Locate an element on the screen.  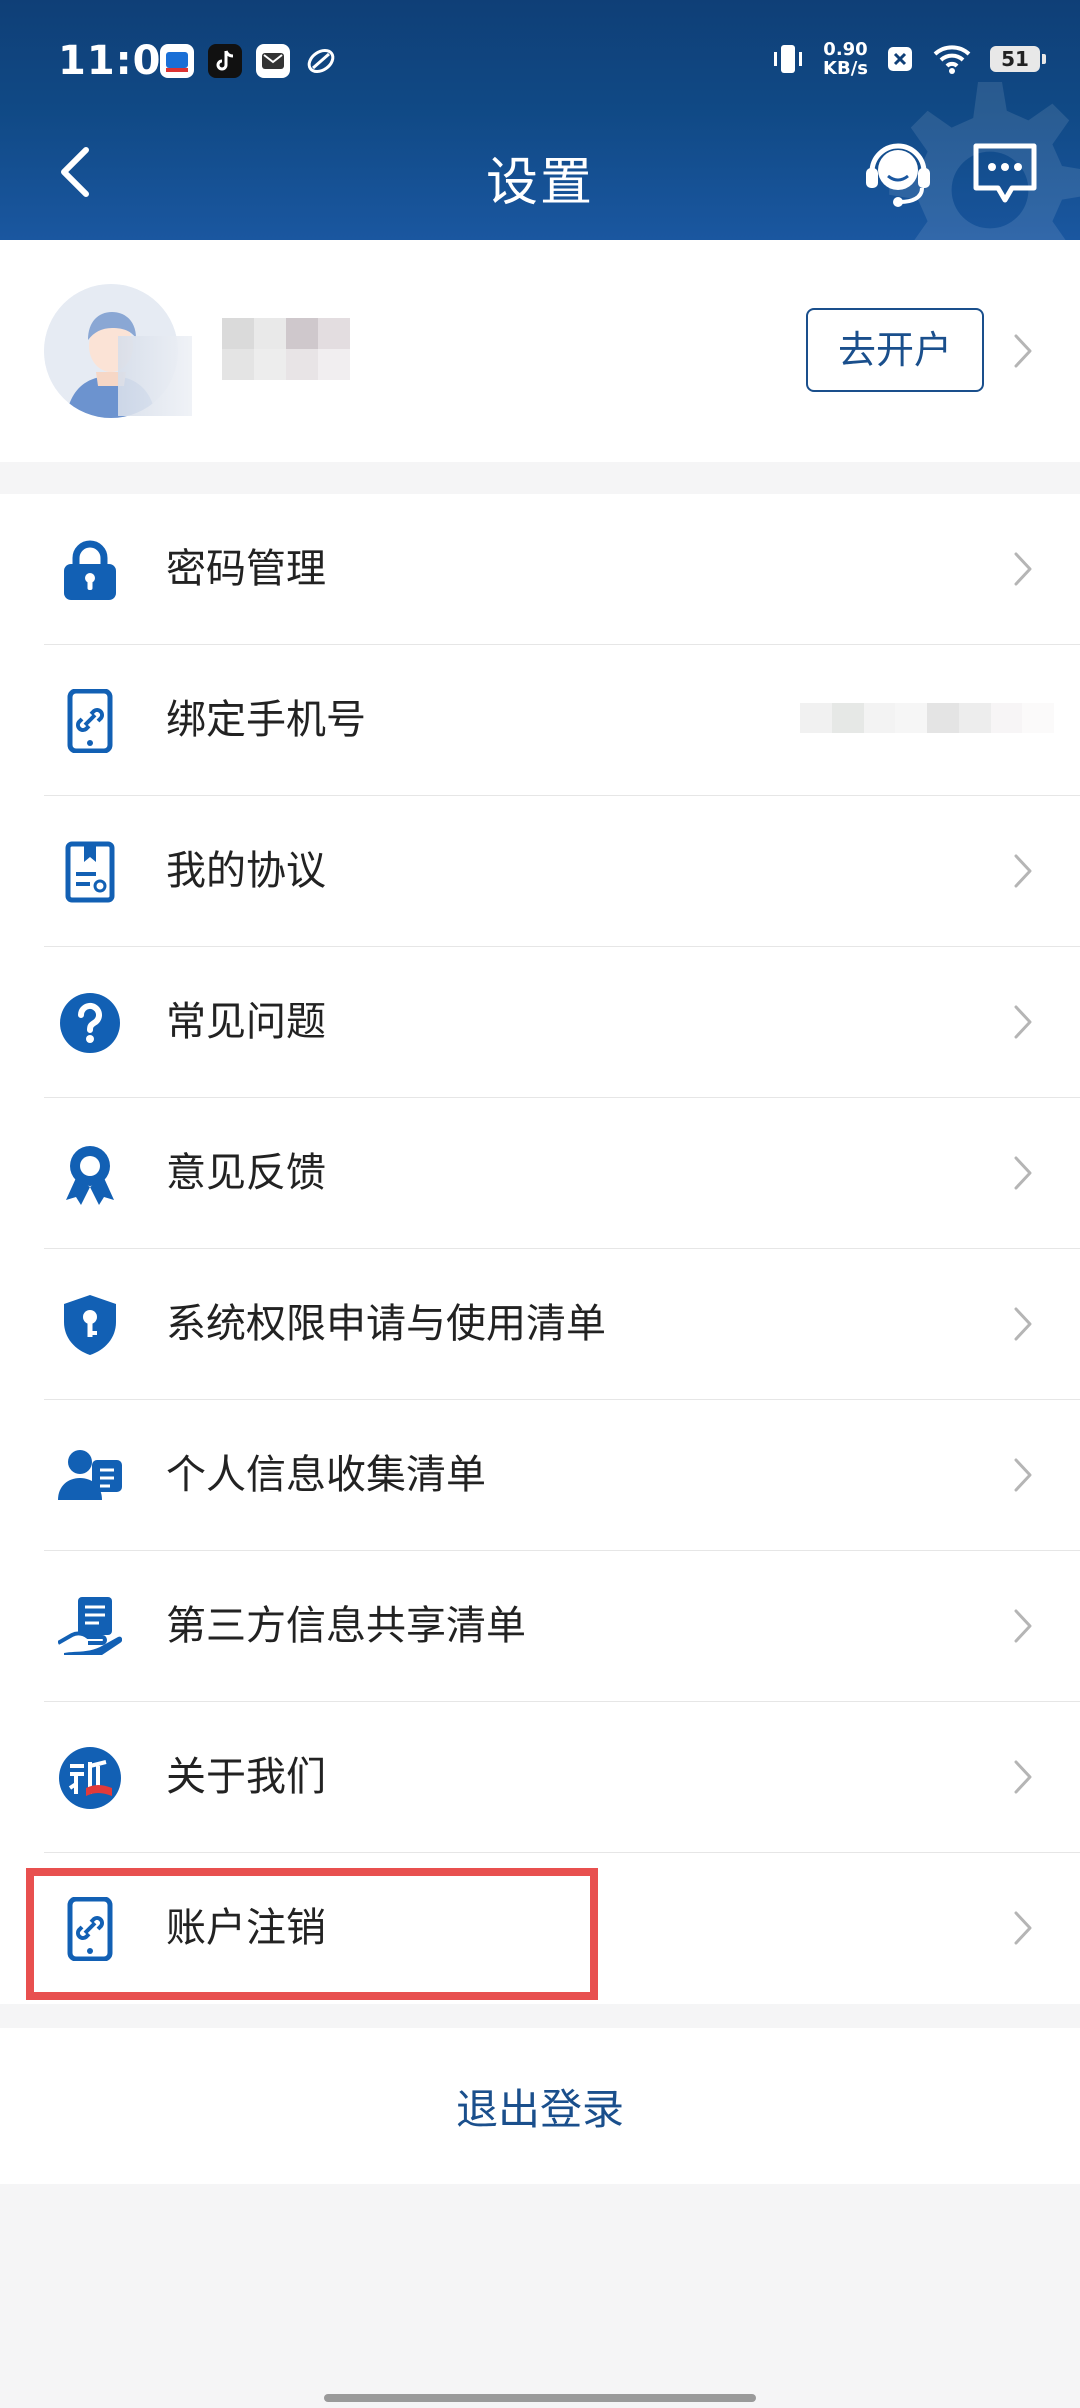
settings-item-label: 第三方信息共享清单 is located at coordinates (346, 1626).